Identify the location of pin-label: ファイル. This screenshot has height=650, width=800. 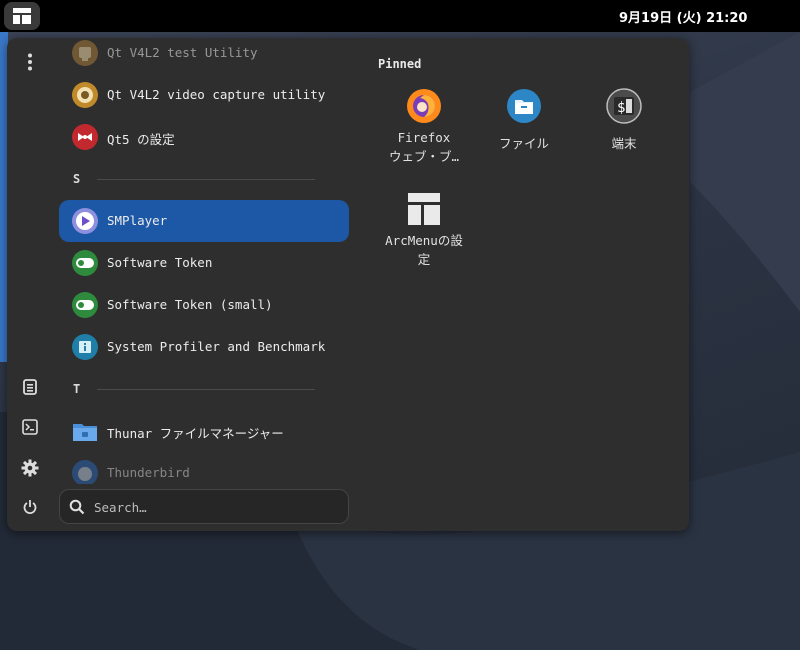
(523, 143).